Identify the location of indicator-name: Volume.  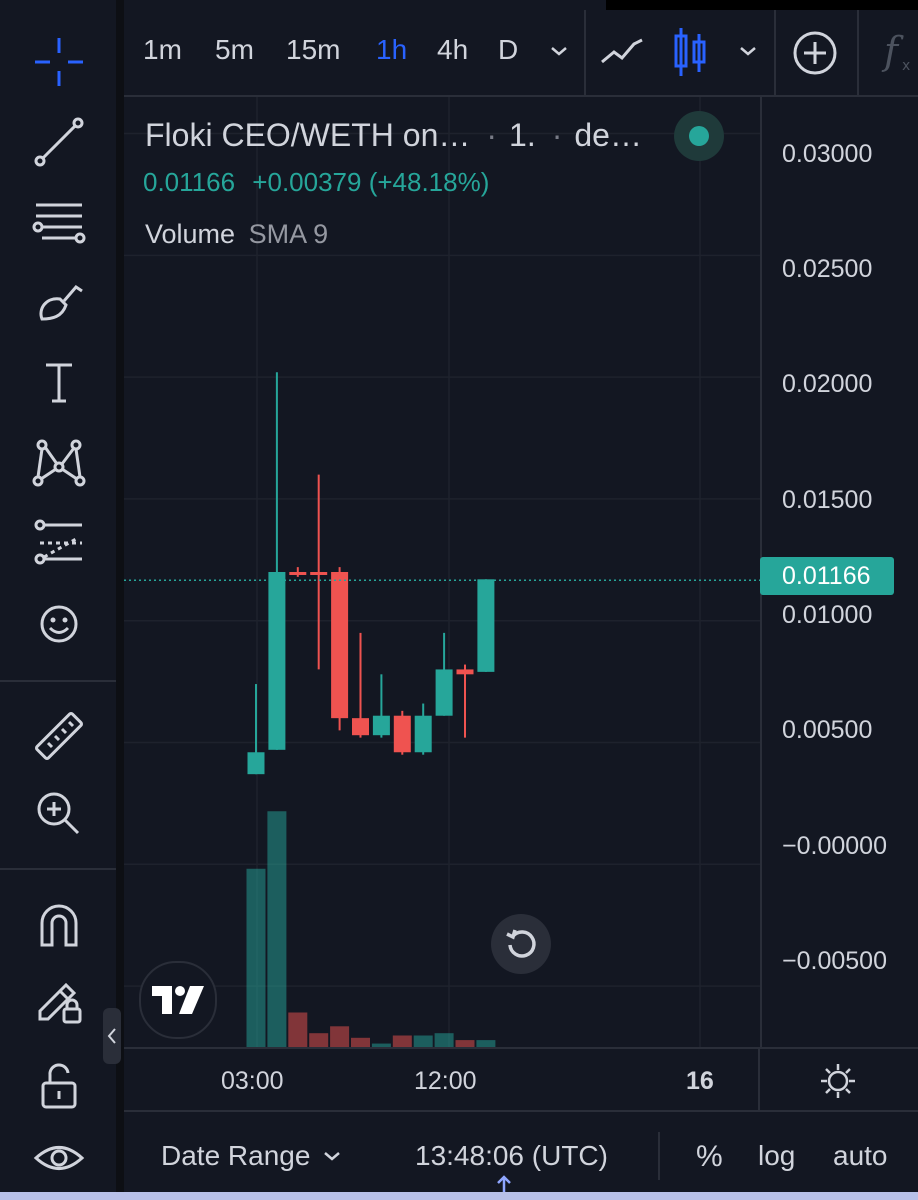
(190, 234).